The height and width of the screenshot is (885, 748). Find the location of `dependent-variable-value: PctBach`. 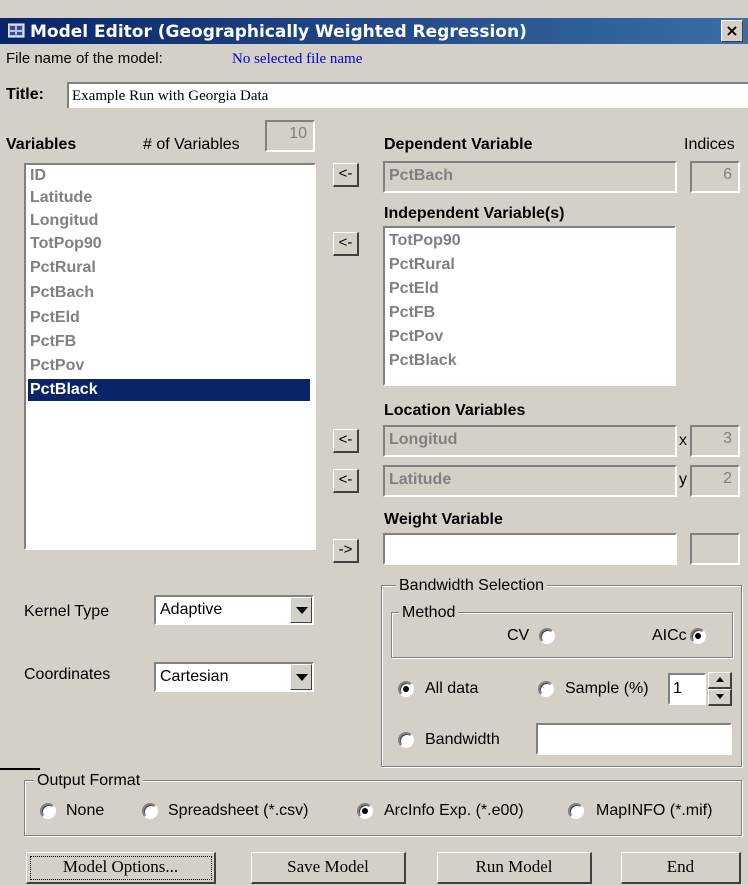

dependent-variable-value: PctBach is located at coordinates (421, 175).